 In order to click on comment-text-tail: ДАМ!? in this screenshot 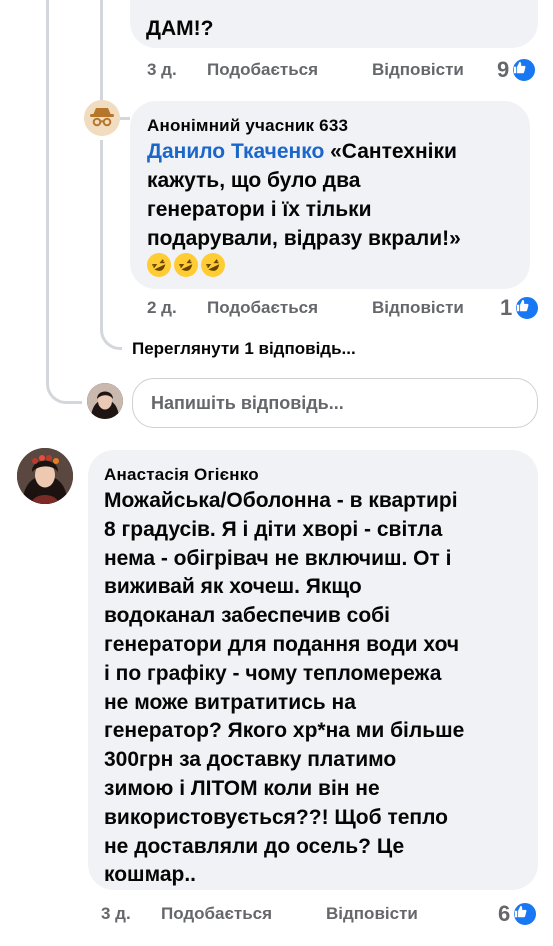, I will do `click(180, 28)`.